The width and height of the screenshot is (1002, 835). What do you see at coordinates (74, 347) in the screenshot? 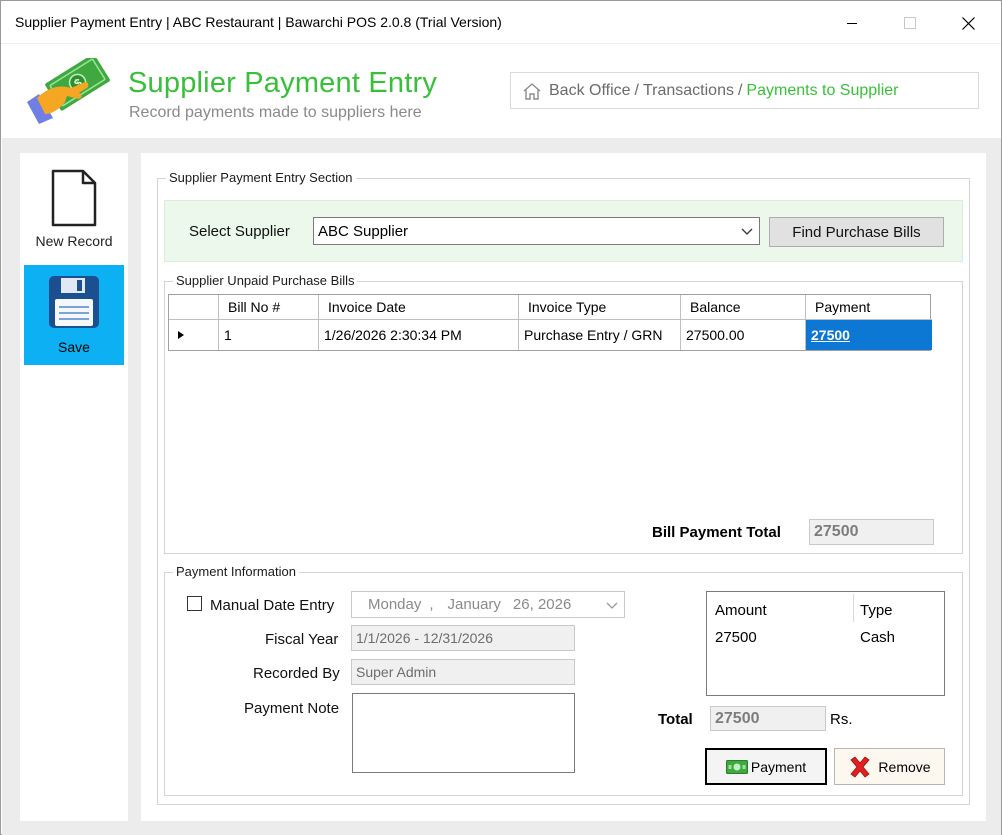
I see `save-label: Save` at bounding box center [74, 347].